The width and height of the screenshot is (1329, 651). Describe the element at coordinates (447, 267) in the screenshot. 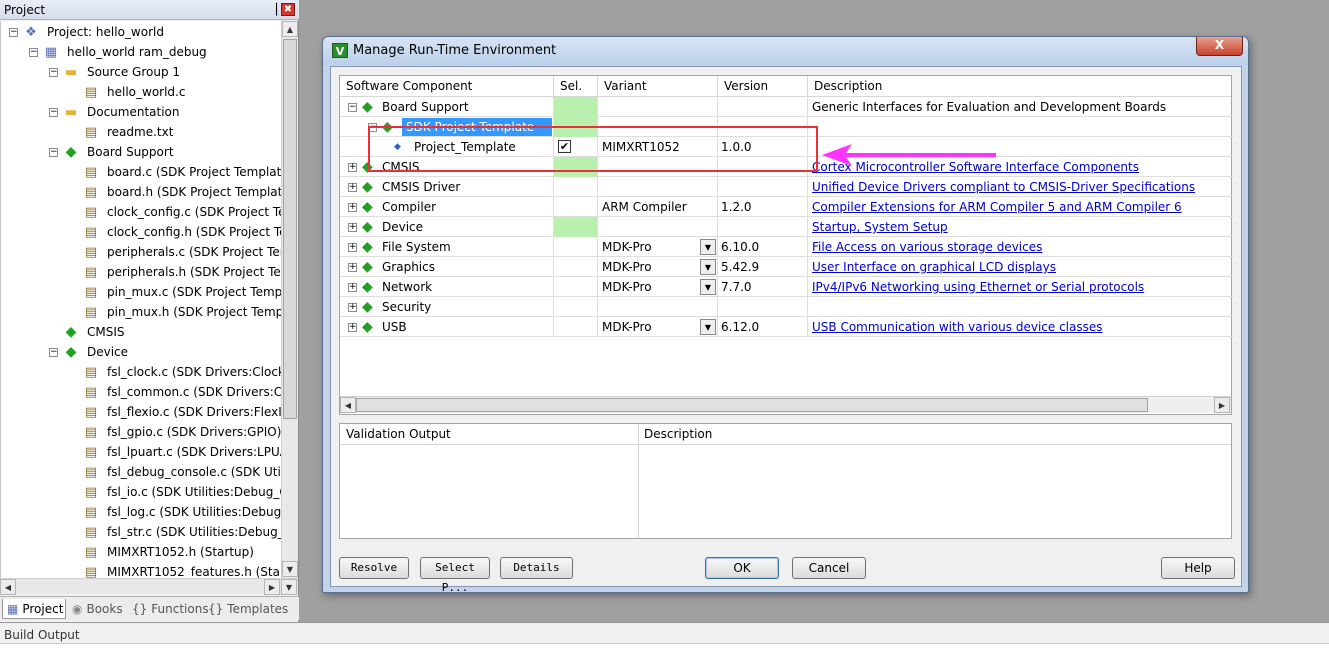

I see `component-cell: + ◆ Graphics` at that location.